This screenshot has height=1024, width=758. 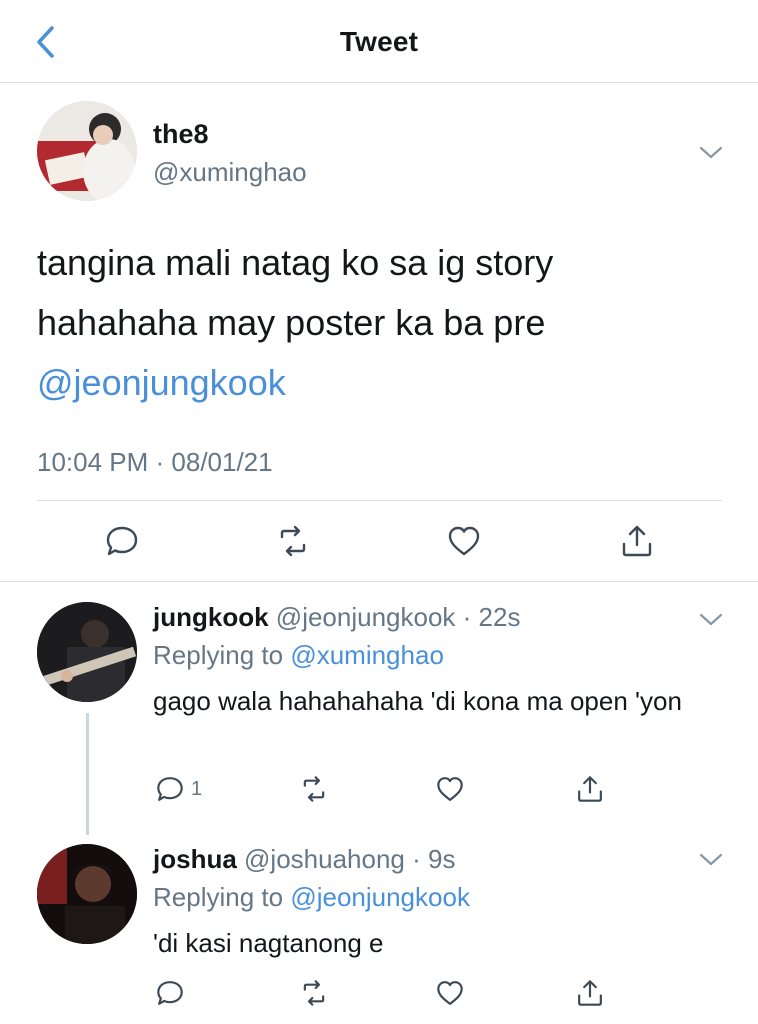 I want to click on reply-meta: @jeonjungkook · 22s, so click(x=398, y=617).